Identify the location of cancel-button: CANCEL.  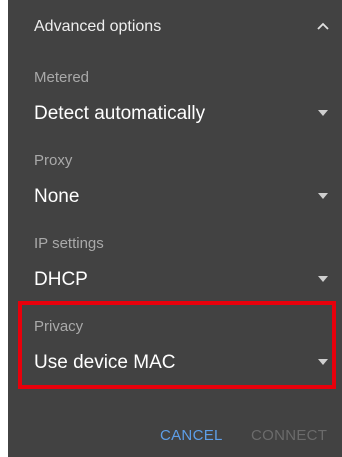
(191, 436).